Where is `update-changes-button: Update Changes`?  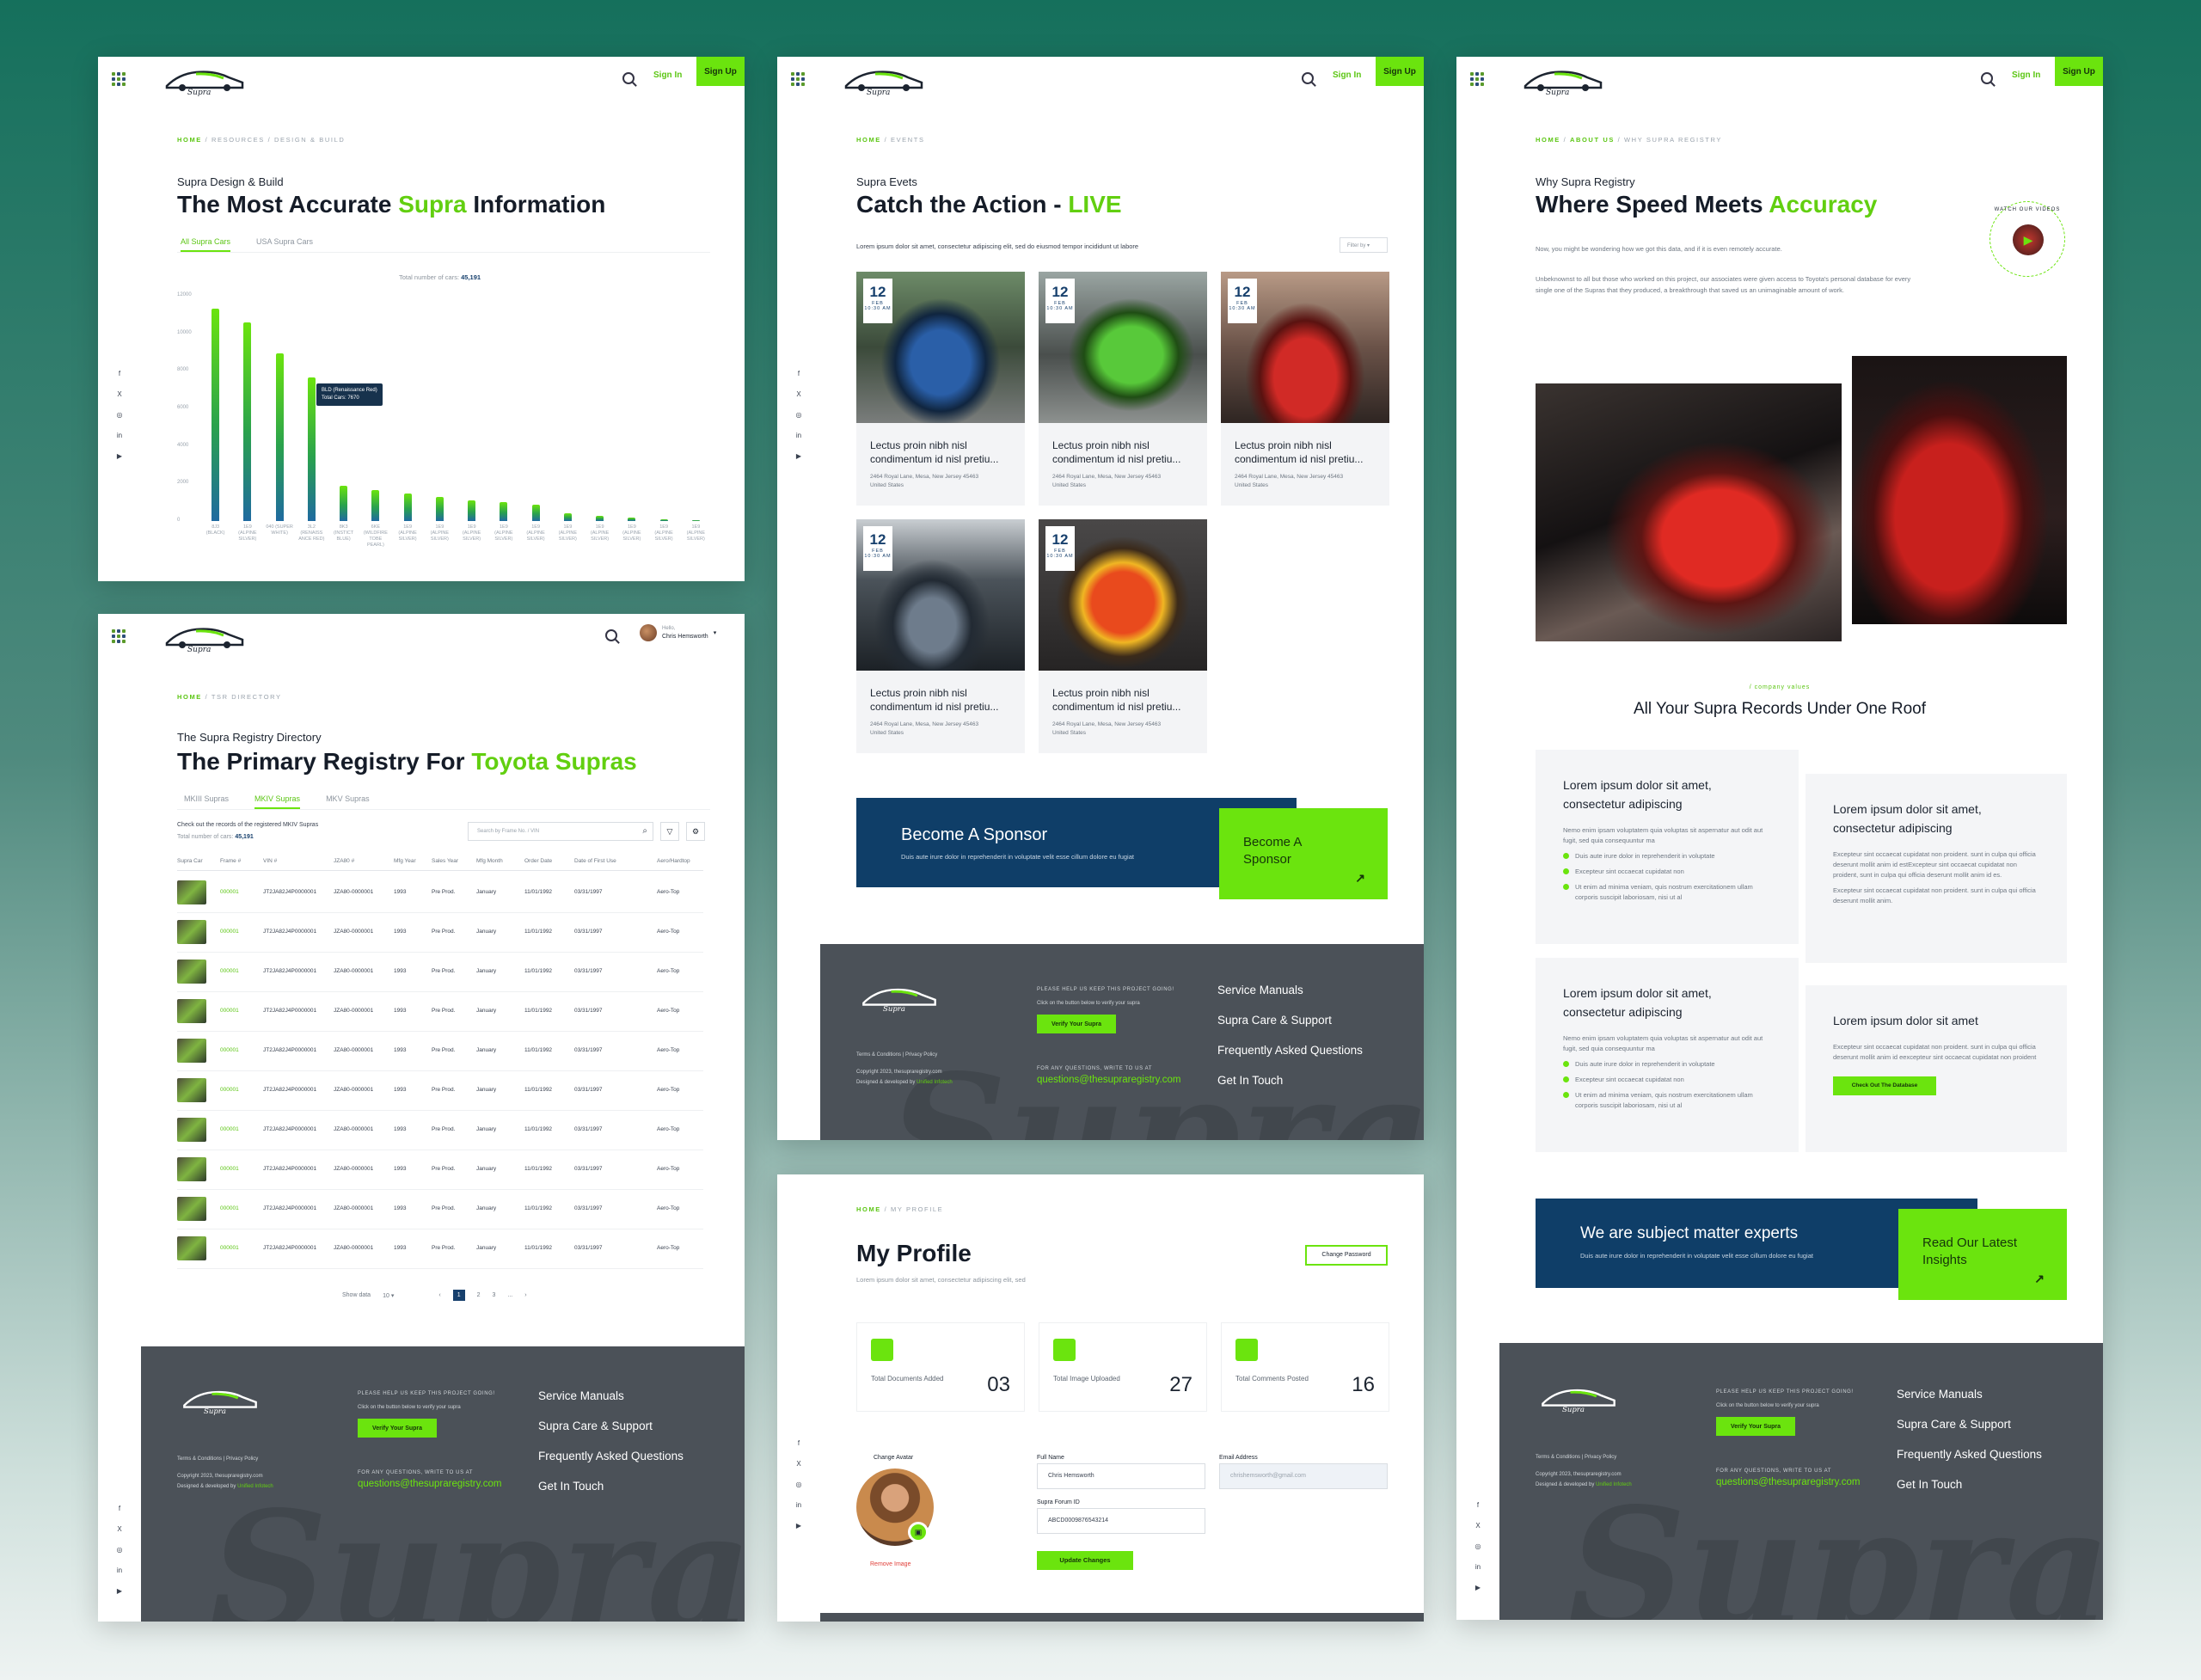 update-changes-button: Update Changes is located at coordinates (1085, 1561).